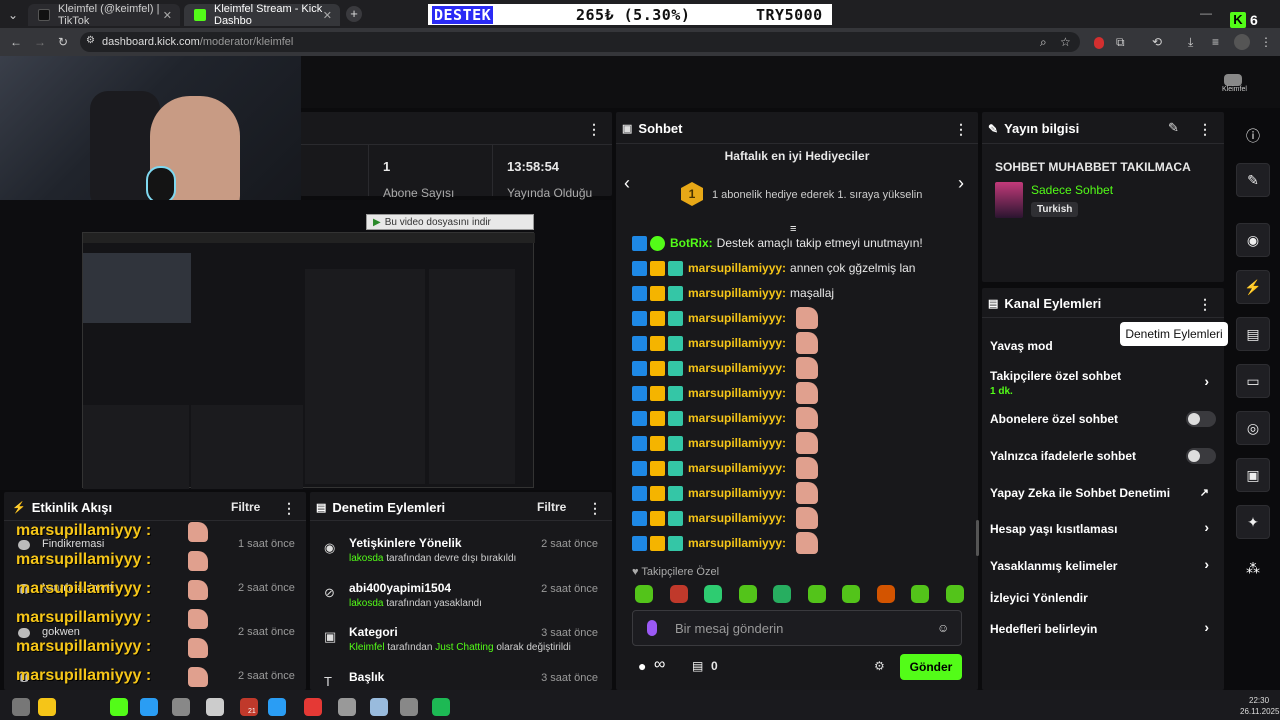 This screenshot has height=720, width=1280. What do you see at coordinates (1099, 43) in the screenshot?
I see `extension-icon` at bounding box center [1099, 43].